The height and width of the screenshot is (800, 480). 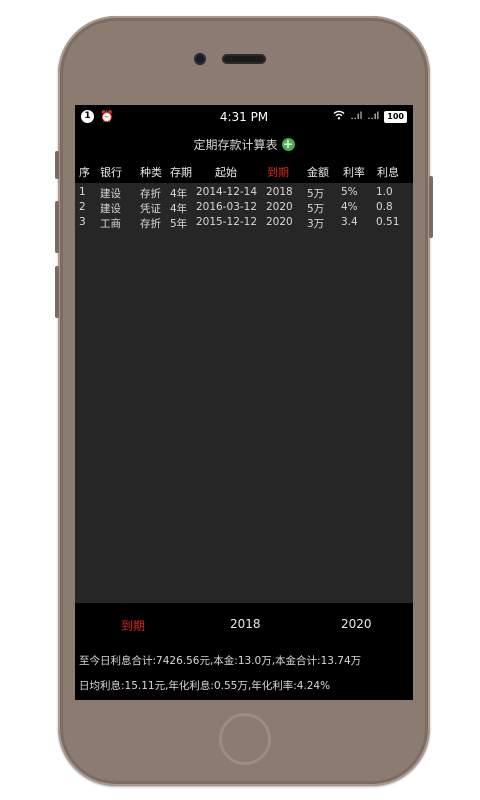 What do you see at coordinates (244, 171) in the screenshot?
I see `table-header: 序 银行 种类 存期 起始 到期 金额 利率 利息` at bounding box center [244, 171].